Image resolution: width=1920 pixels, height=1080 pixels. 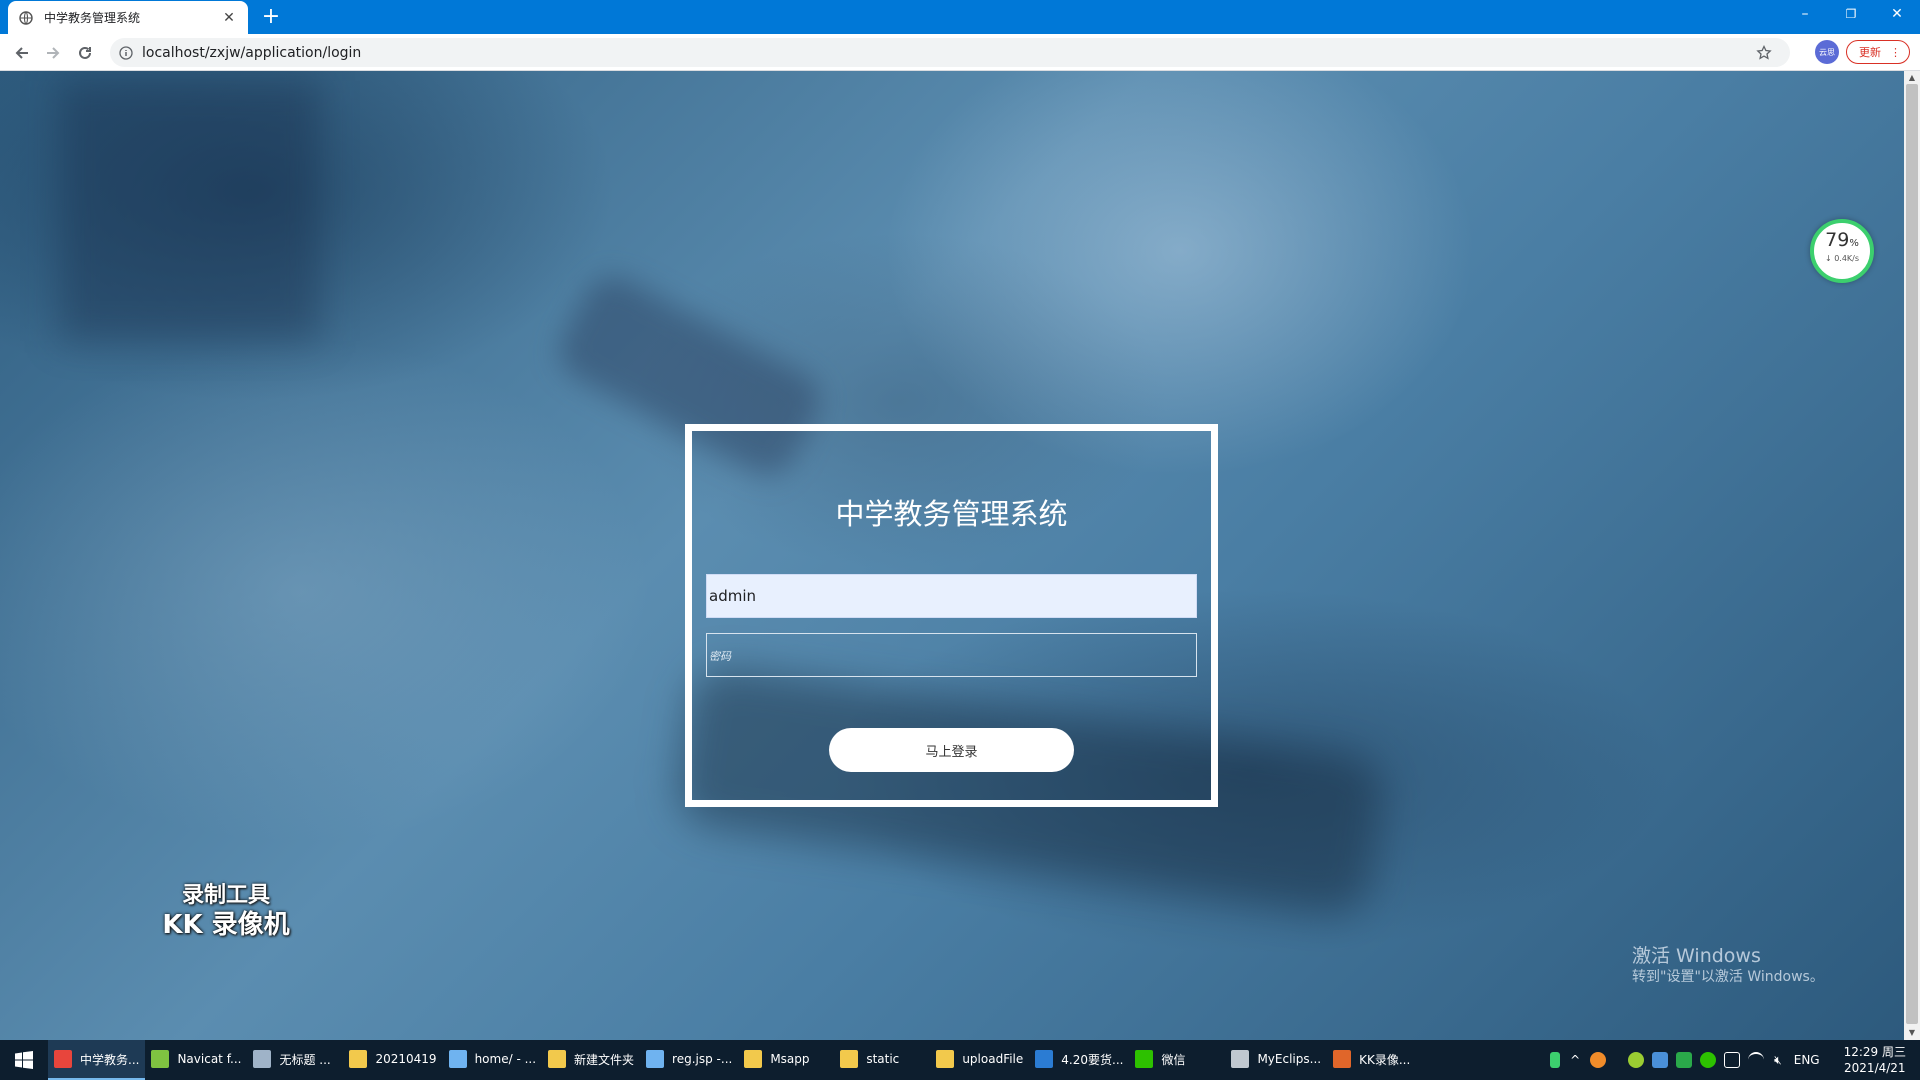 I want to click on update-button: 更新 ⋮, so click(x=1878, y=52).